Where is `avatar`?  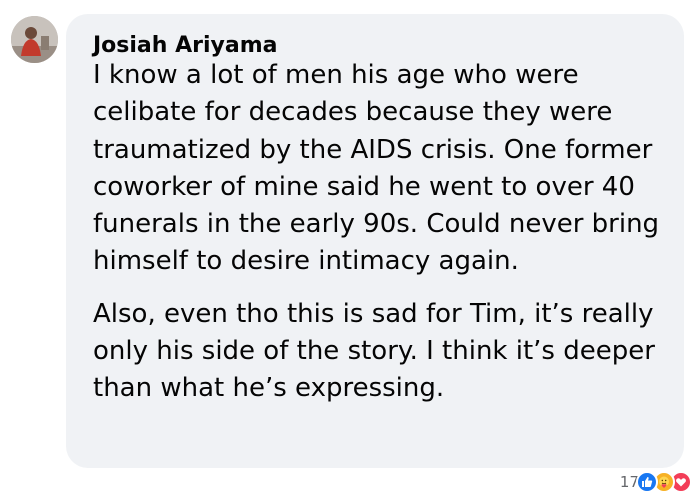
avatar is located at coordinates (34, 39).